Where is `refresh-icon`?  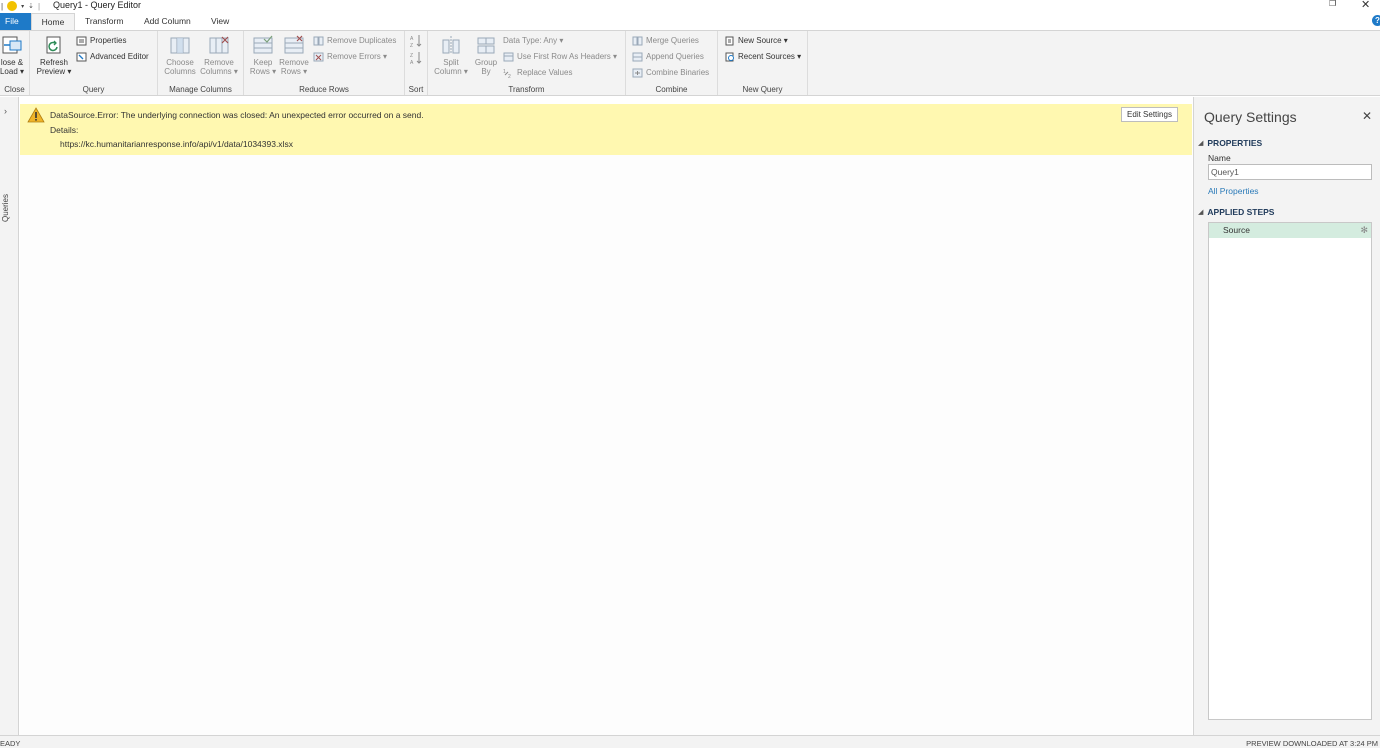
refresh-icon is located at coordinates (53, 45).